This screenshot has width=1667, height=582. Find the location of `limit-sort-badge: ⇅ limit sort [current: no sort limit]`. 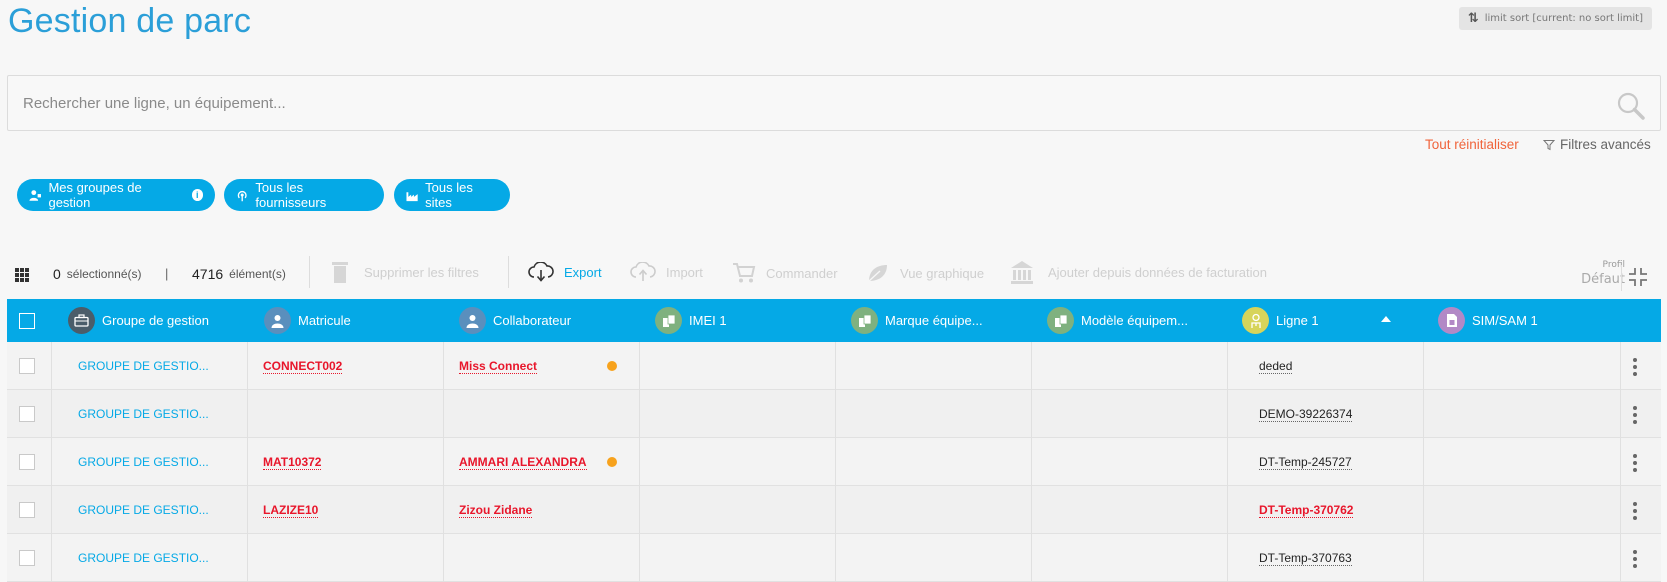

limit-sort-badge: ⇅ limit sort [current: no sort limit] is located at coordinates (1555, 18).